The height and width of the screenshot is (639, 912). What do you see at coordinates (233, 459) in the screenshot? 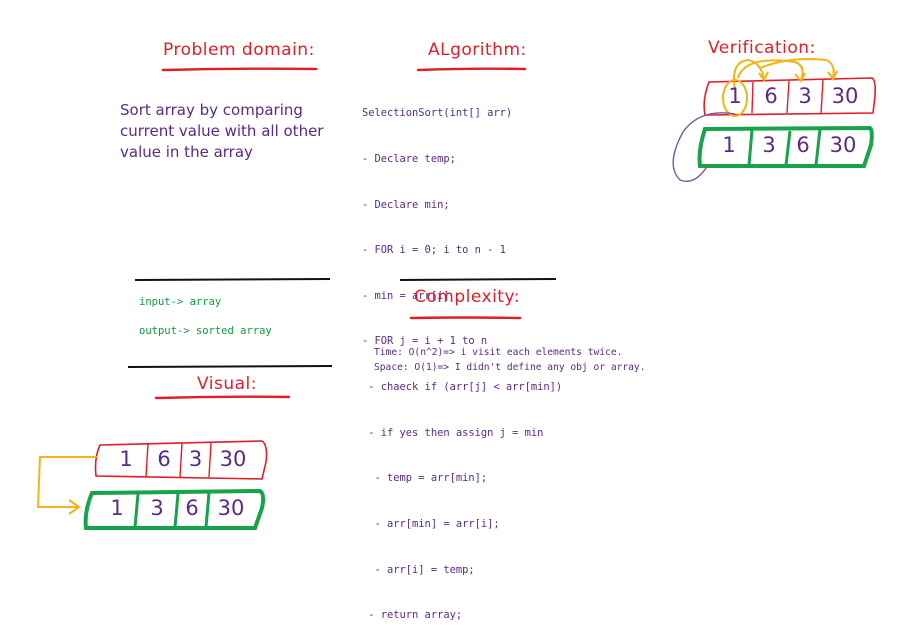
I see `visual-before-cell: 30` at bounding box center [233, 459].